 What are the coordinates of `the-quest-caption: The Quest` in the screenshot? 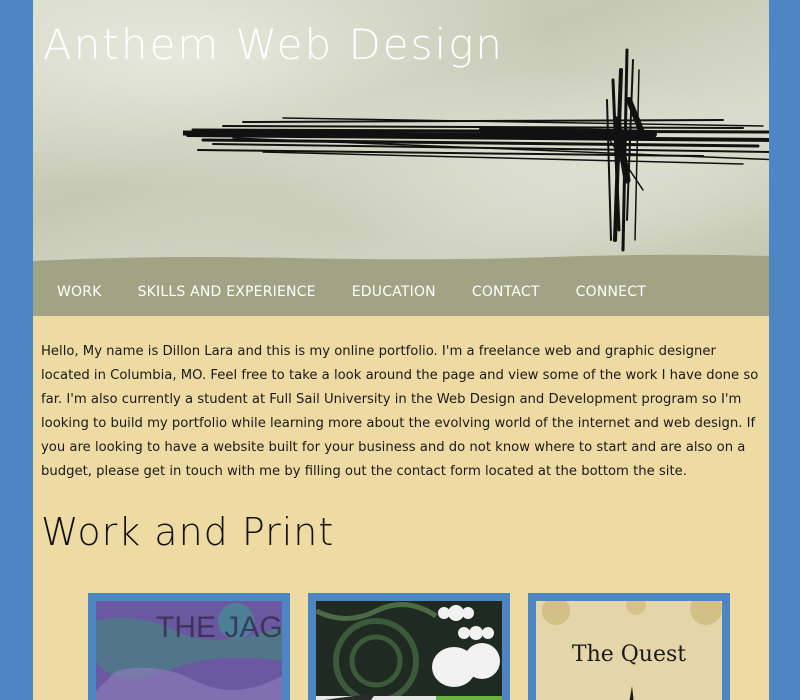 It's located at (629, 654).